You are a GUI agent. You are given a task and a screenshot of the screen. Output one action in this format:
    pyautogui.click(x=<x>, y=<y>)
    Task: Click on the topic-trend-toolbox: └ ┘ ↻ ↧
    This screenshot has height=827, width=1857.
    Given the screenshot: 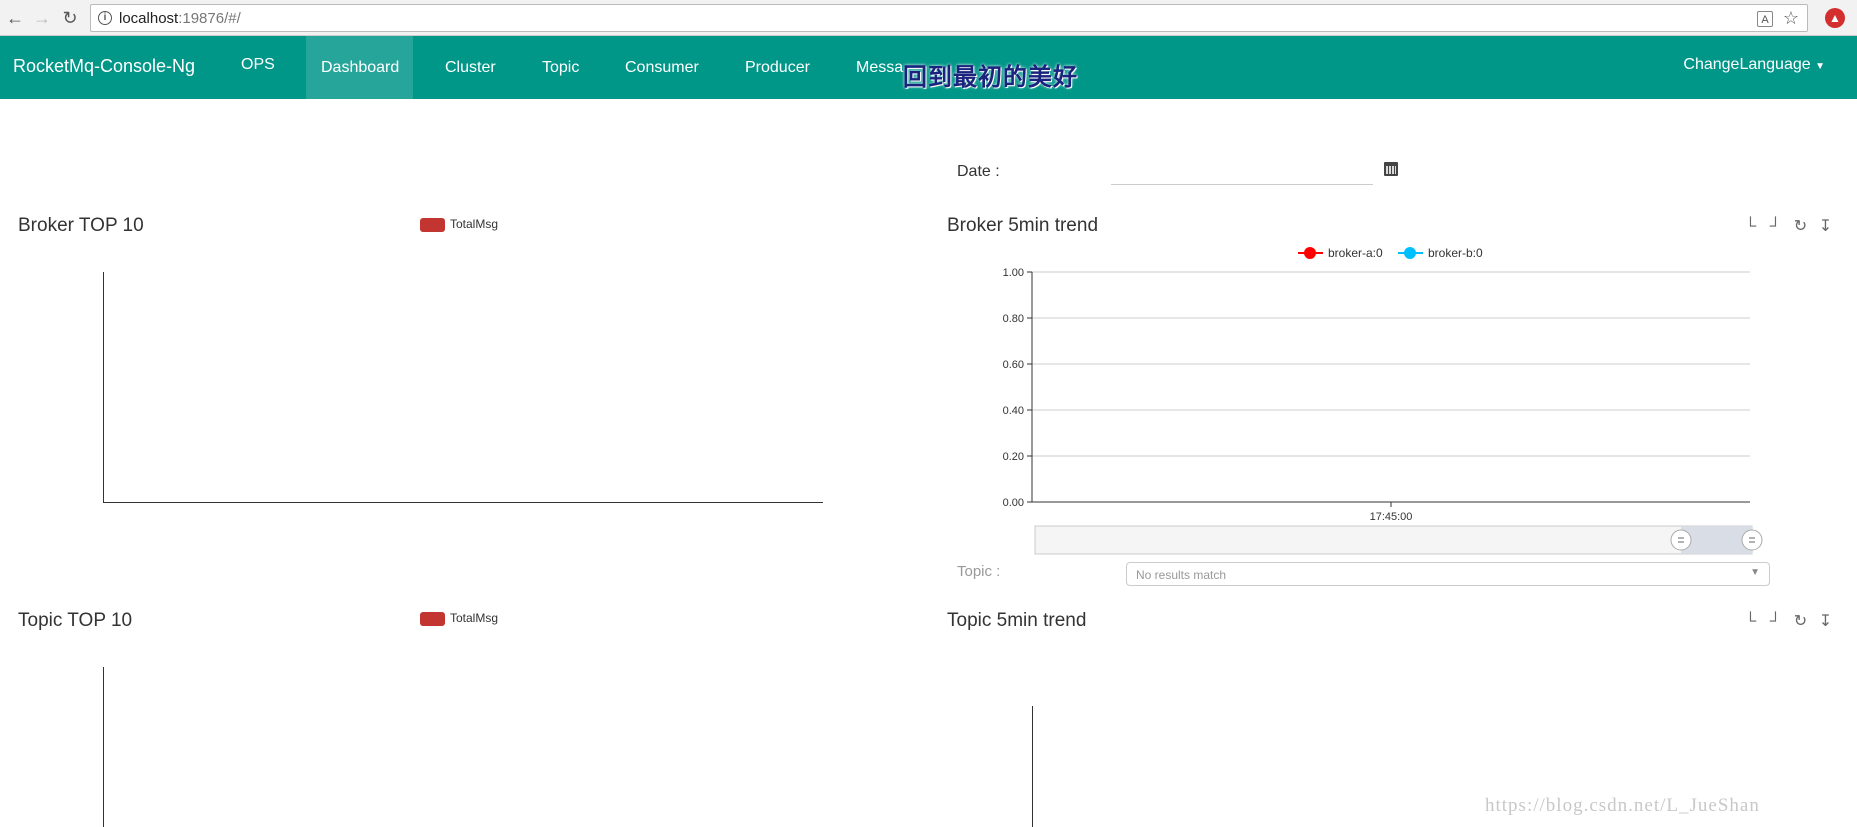 What is the action you would take?
    pyautogui.click(x=1788, y=621)
    